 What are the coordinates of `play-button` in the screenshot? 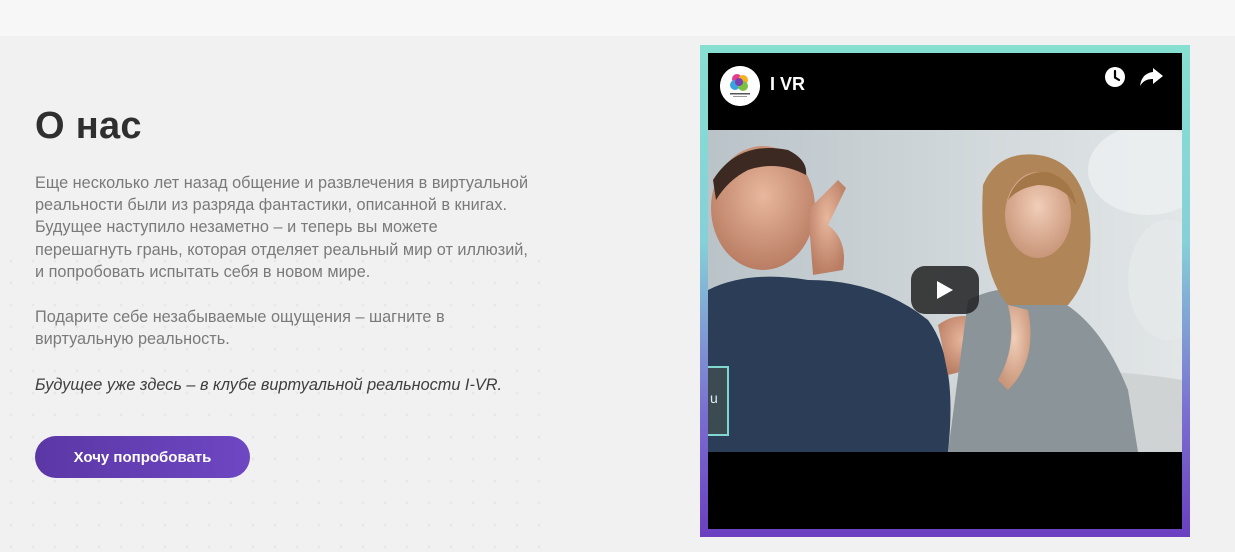 It's located at (945, 290).